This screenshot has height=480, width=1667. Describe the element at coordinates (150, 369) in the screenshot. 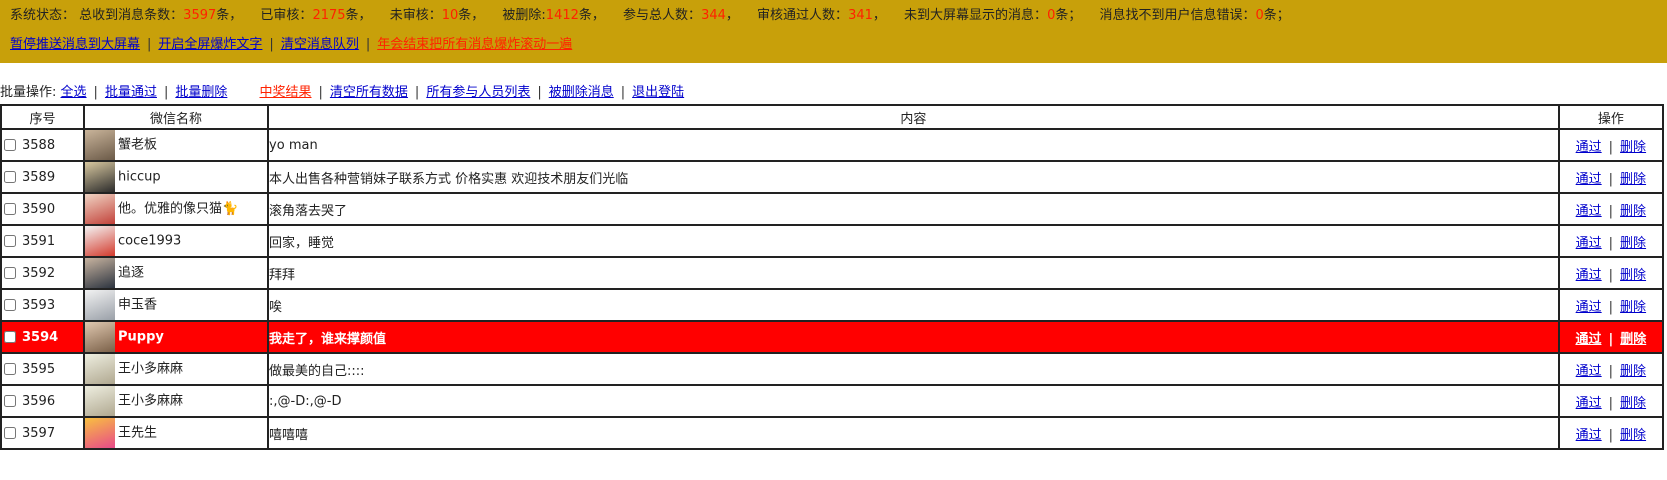

I see `wechat-name: 王小多麻麻` at that location.